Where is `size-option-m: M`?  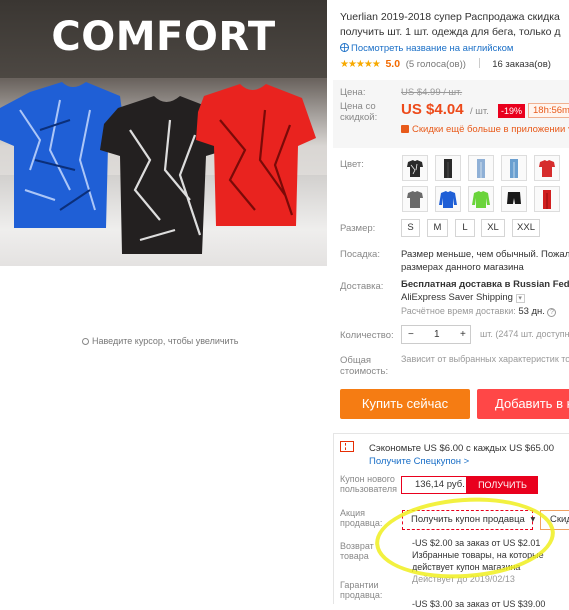
size-option-m: M is located at coordinates (437, 228).